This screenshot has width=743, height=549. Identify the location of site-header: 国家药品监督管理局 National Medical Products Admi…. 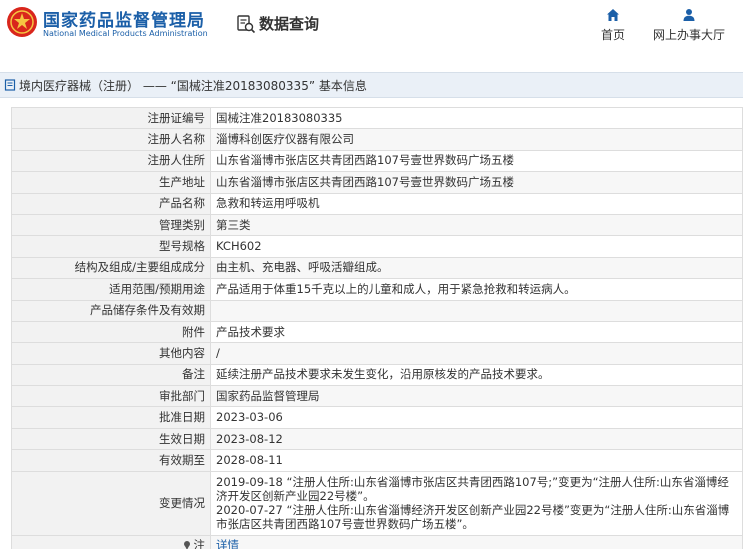
(371, 31).